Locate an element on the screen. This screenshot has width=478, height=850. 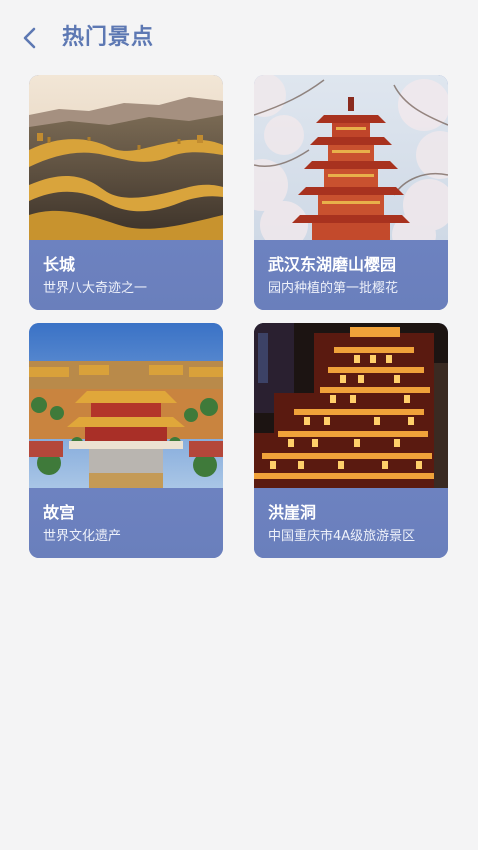
great-wall-photo is located at coordinates (126, 157).